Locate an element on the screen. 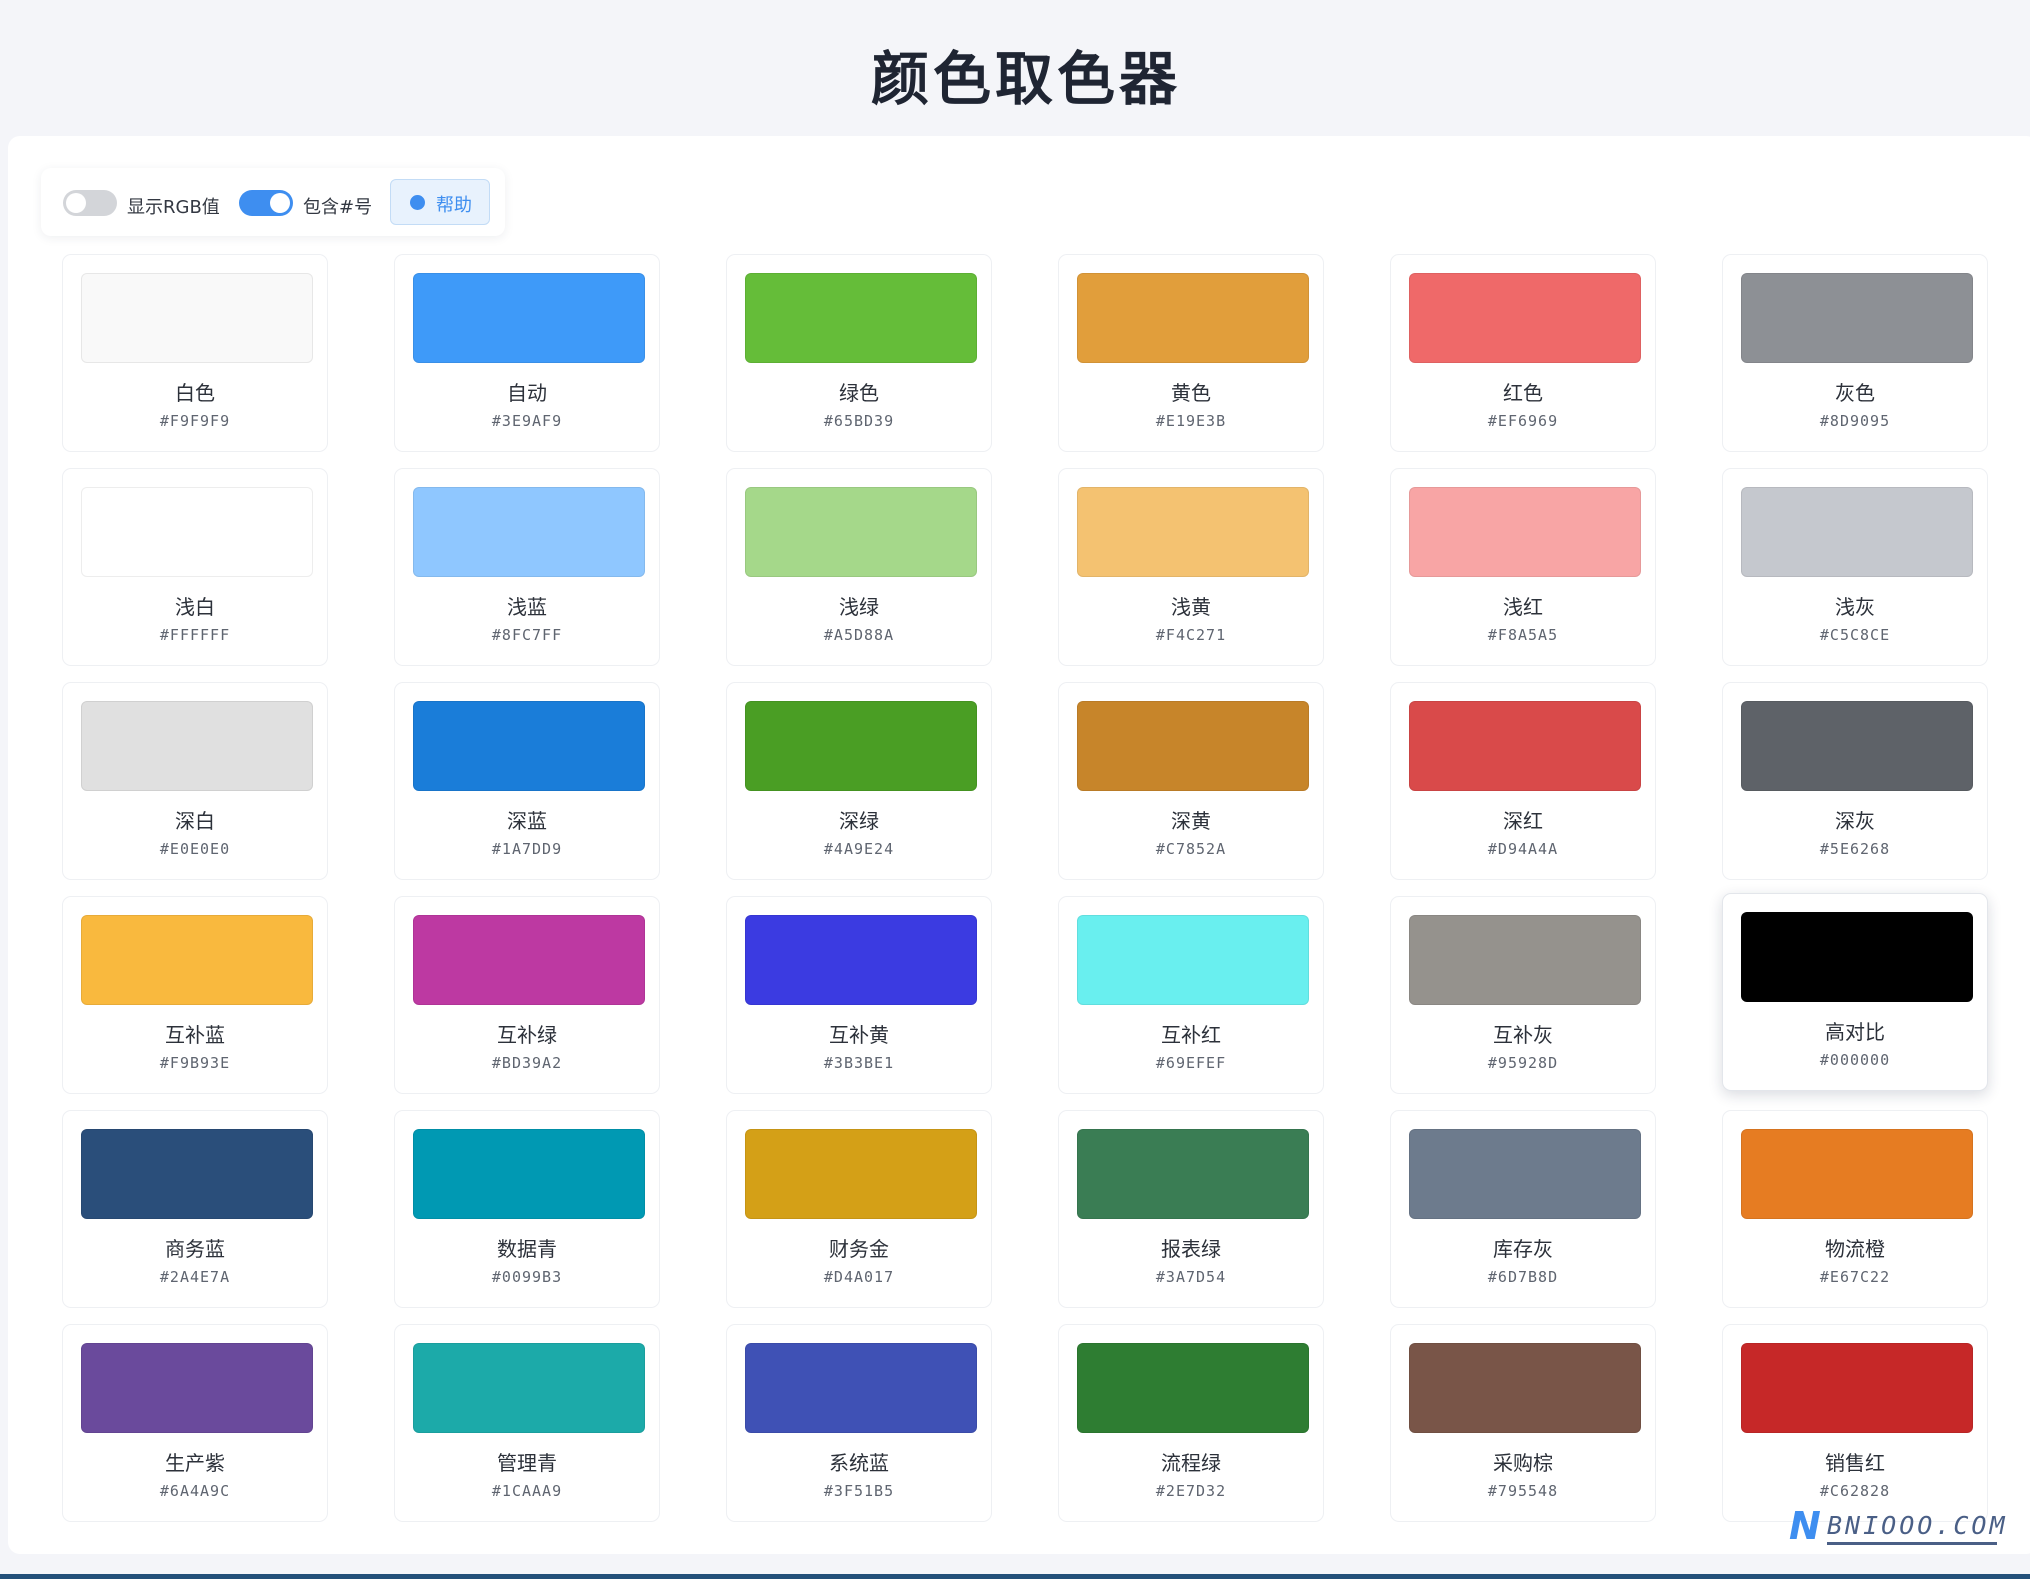 This screenshot has width=2030, height=1579. color-hex-code: #3A7D54 is located at coordinates (1191, 1277).